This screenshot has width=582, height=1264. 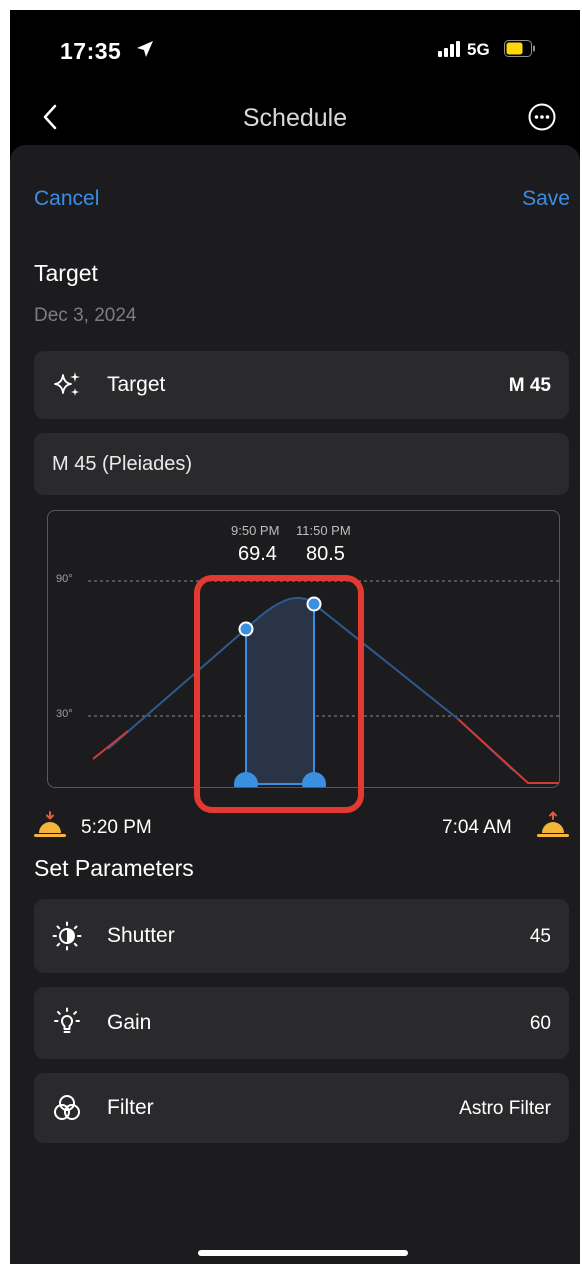 What do you see at coordinates (85, 315) in the screenshot?
I see `schedule-date: Dec 3, 2024` at bounding box center [85, 315].